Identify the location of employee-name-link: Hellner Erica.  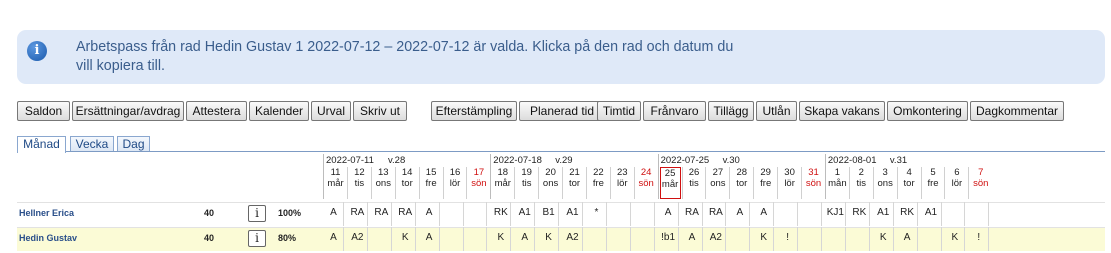
(46, 213).